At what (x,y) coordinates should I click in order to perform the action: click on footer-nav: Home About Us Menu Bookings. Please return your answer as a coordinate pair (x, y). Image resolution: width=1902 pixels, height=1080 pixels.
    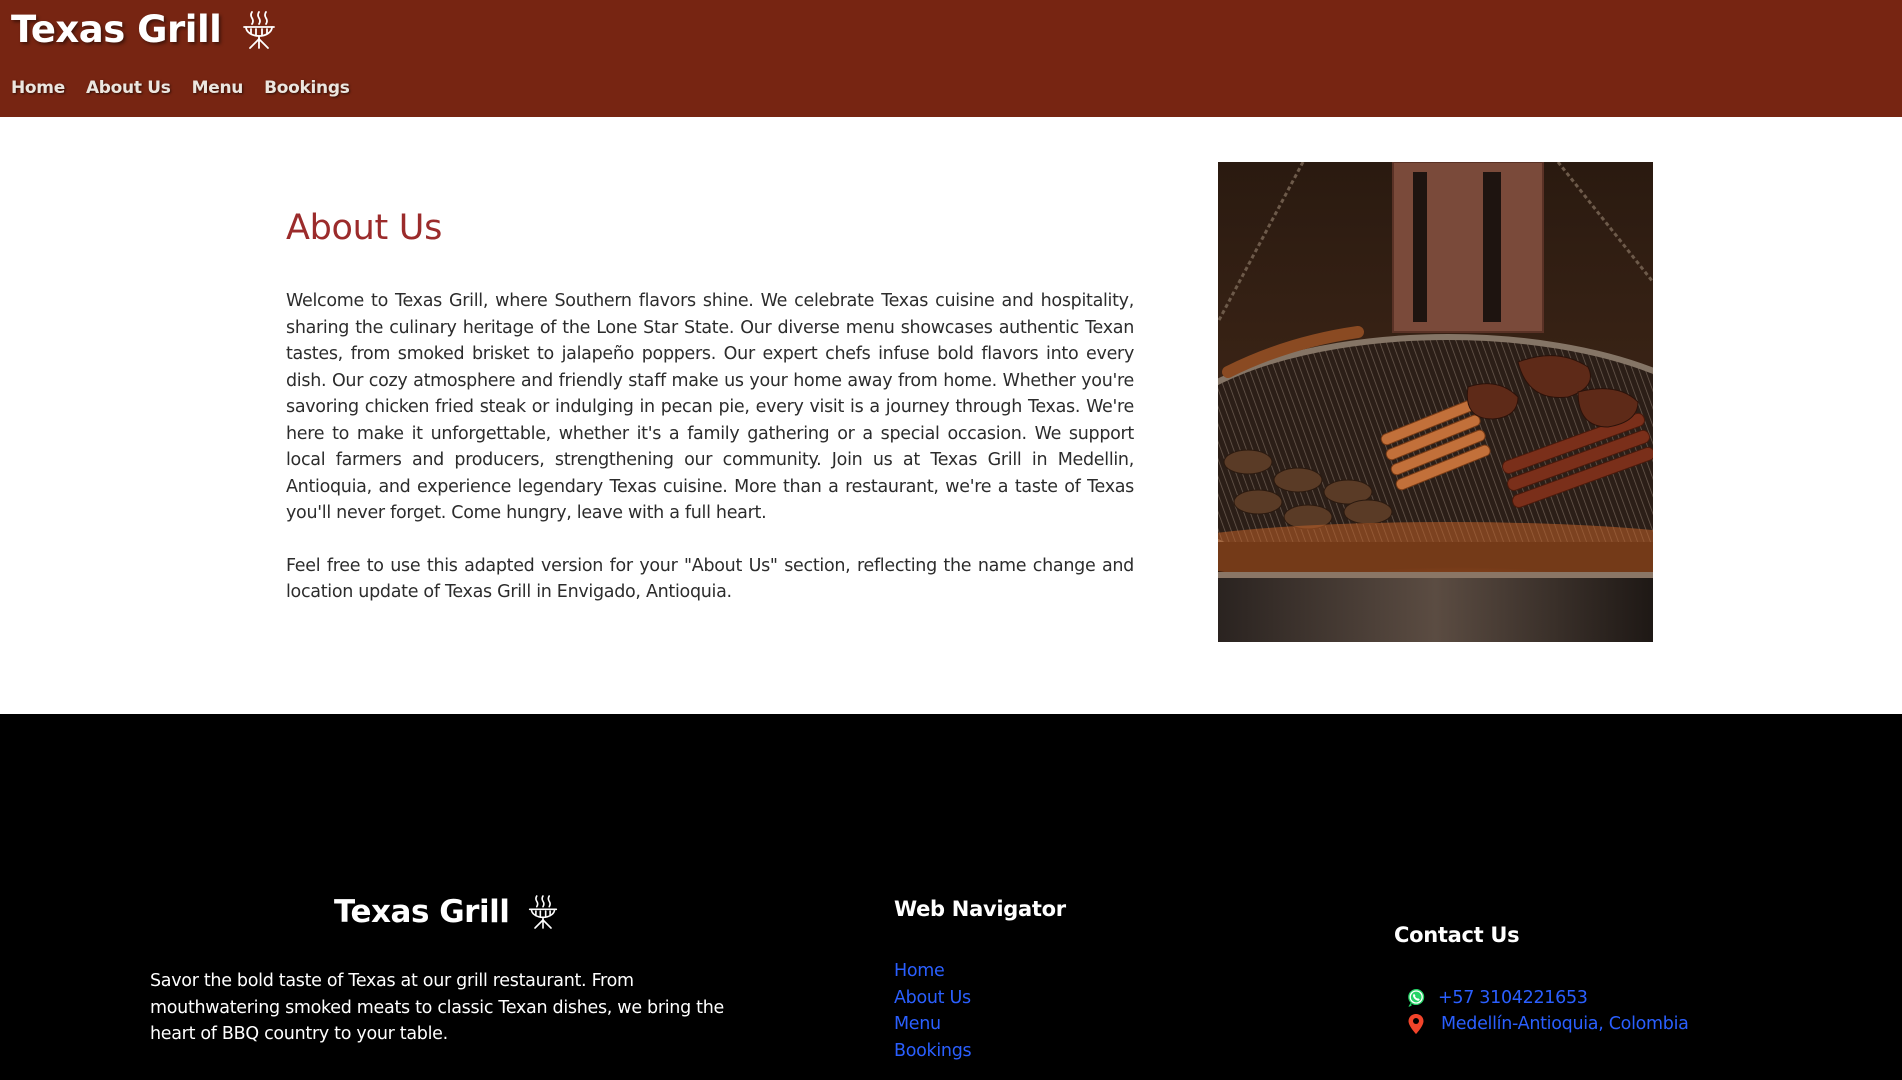
    Looking at the image, I should click on (933, 1011).